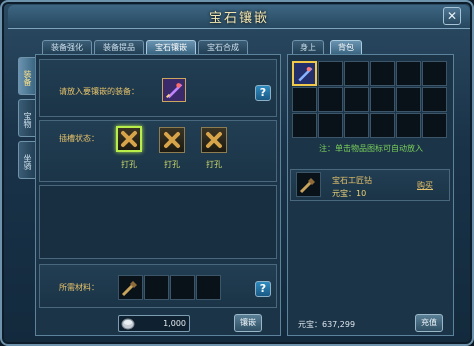  Describe the element at coordinates (352, 180) in the screenshot. I see `material-item-name: 宝石工匠钻` at that location.